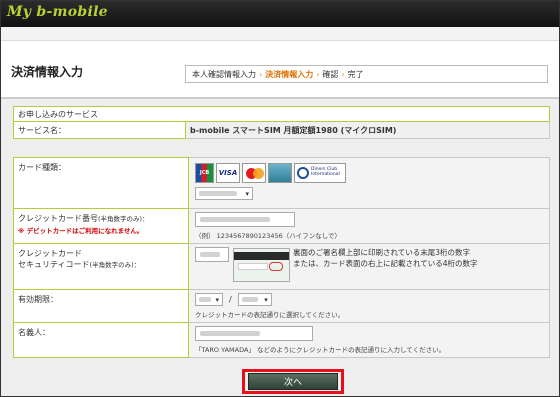  I want to click on card-number-cell: （例） 1234567890123456（ハイフンなしで）, so click(369, 226).